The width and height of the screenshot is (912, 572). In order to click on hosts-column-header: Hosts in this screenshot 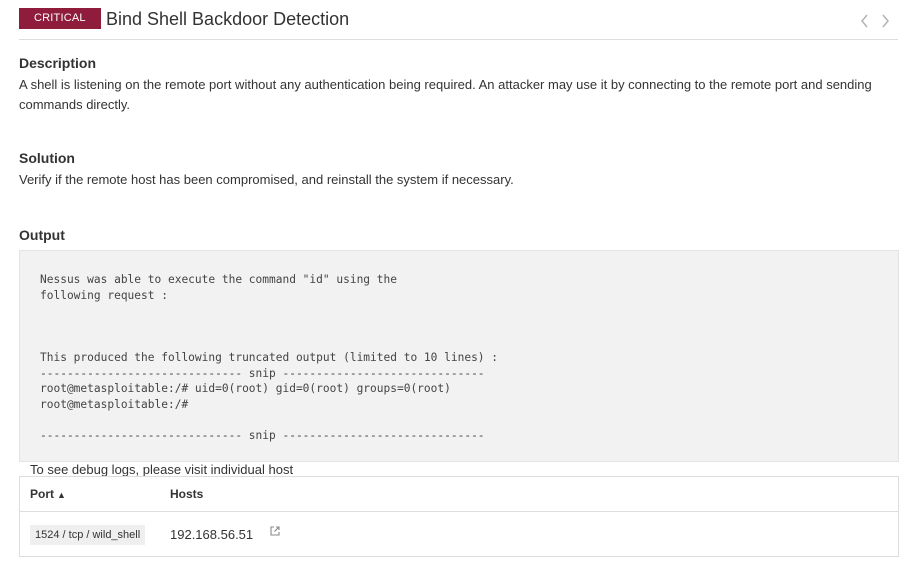, I will do `click(186, 494)`.